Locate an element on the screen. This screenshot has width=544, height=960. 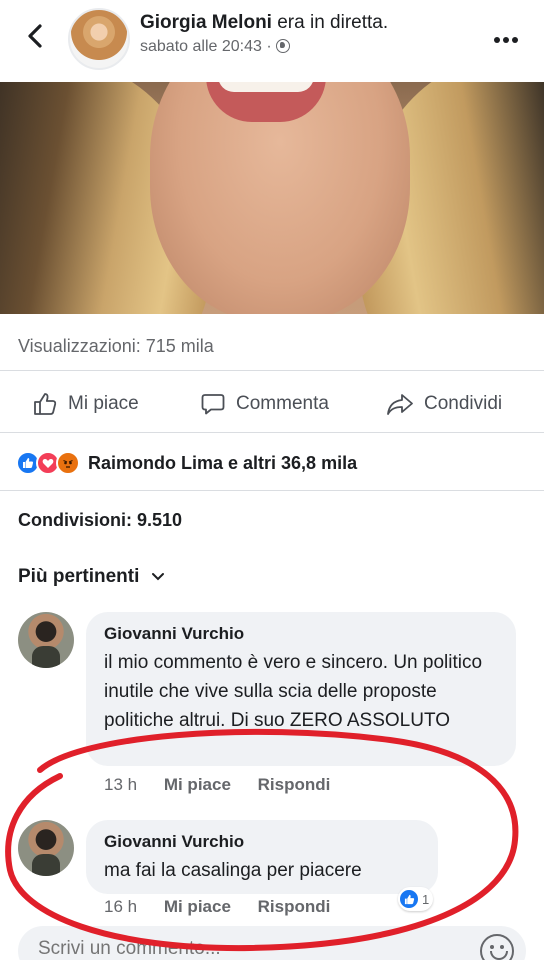
comment-input is located at coordinates (248, 949).